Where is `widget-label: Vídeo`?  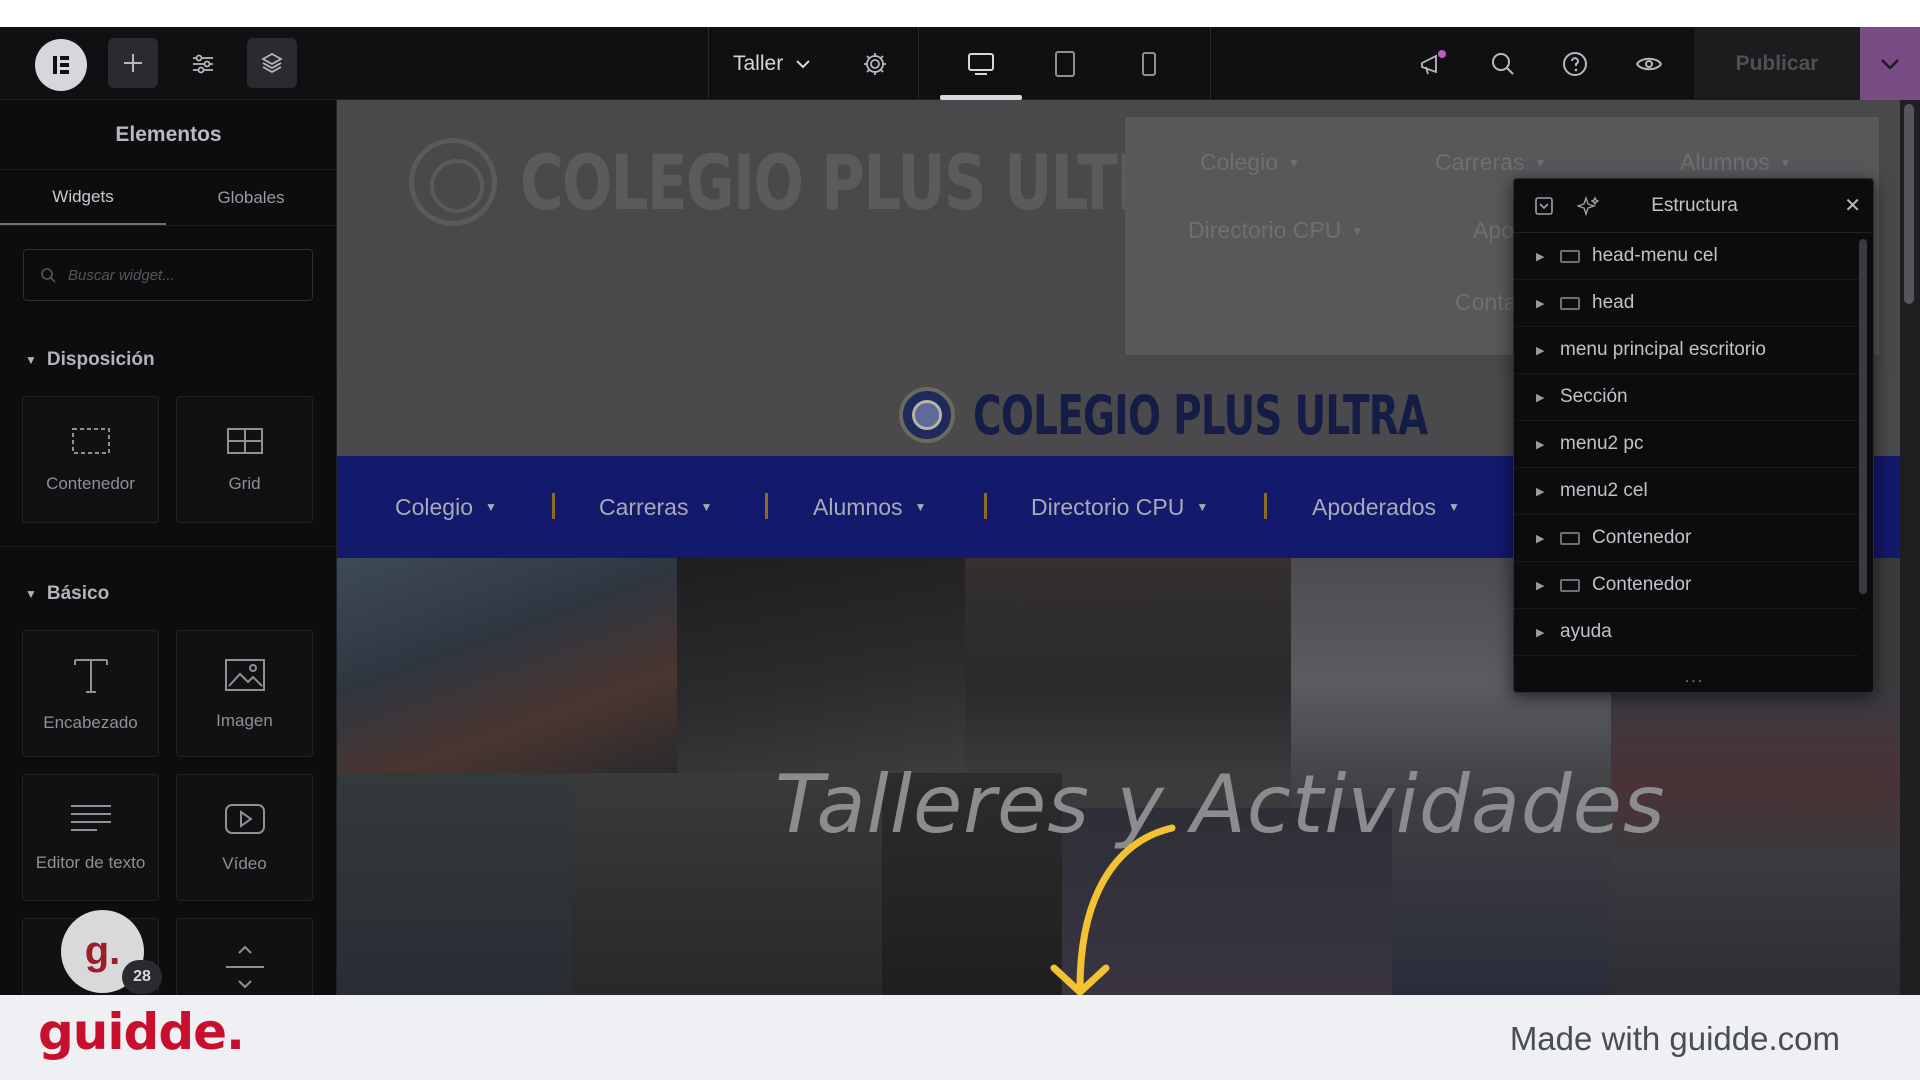
widget-label: Vídeo is located at coordinates (244, 863).